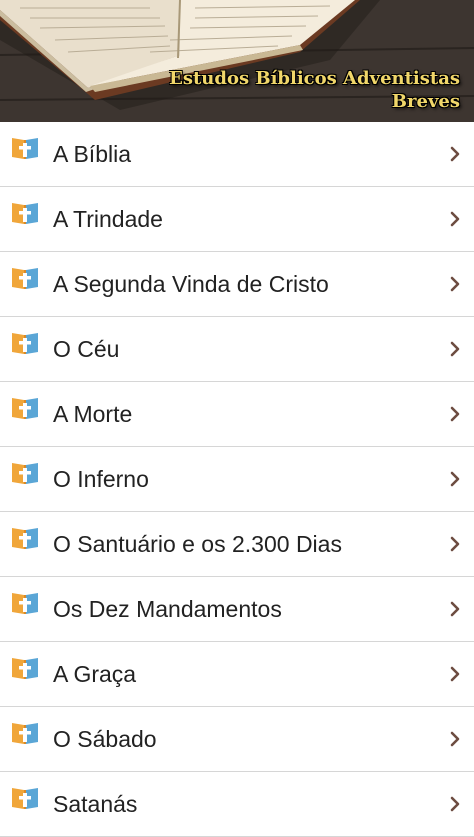  Describe the element at coordinates (237, 804) in the screenshot. I see `list-item-11: Satanás` at that location.